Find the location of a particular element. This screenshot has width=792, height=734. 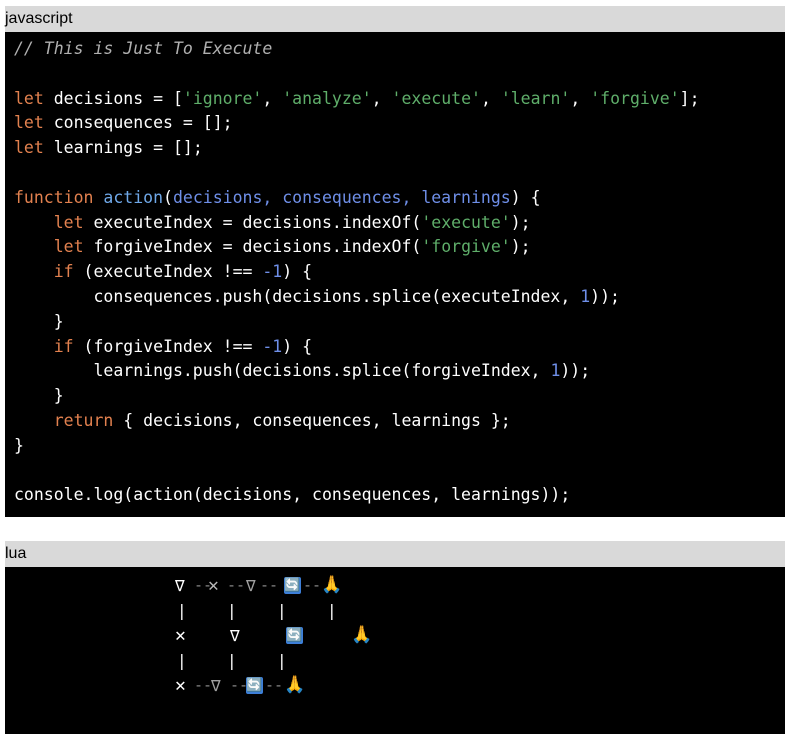

code-token: action is located at coordinates (133, 197).